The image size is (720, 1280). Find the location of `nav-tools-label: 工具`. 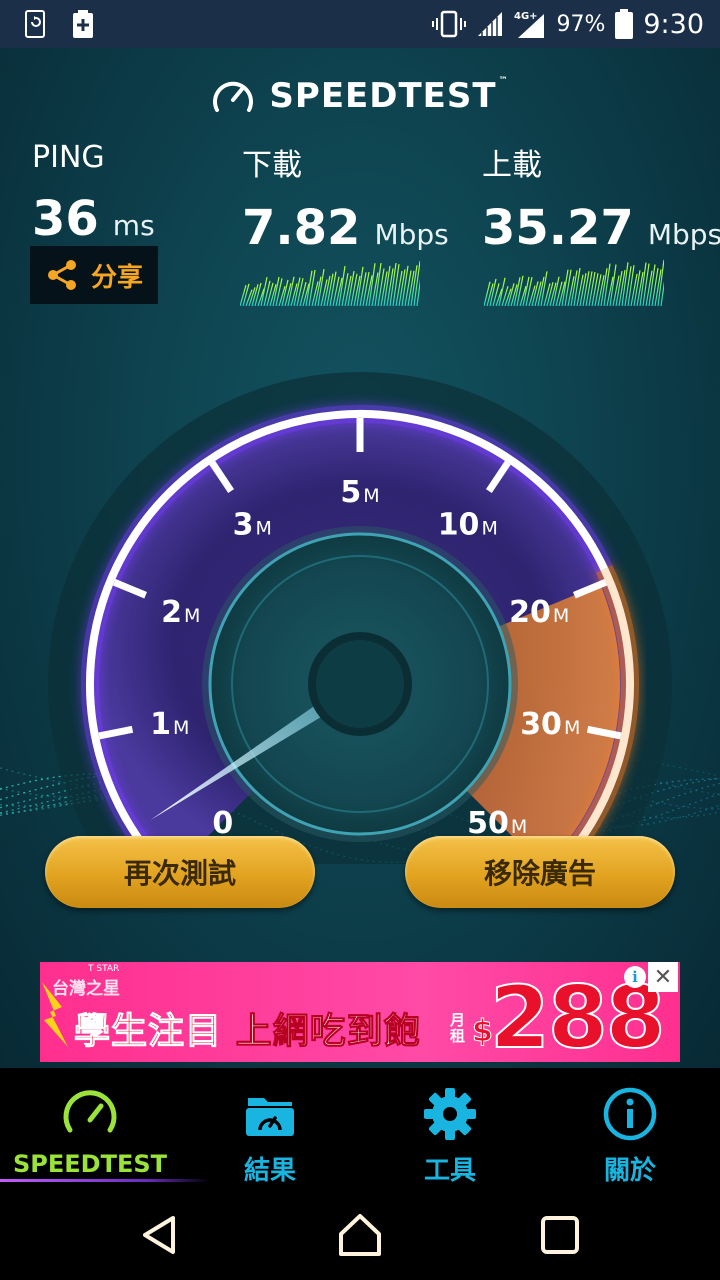

nav-tools-label: 工具 is located at coordinates (449, 1171).